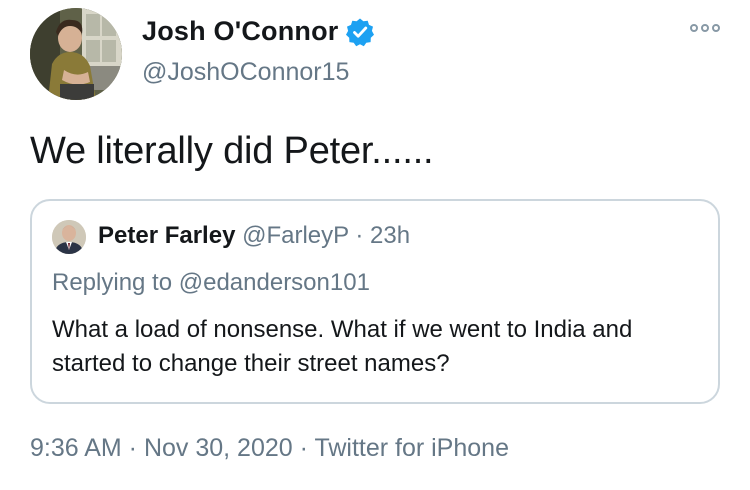 The image size is (750, 490). Describe the element at coordinates (69, 237) in the screenshot. I see `quoted-author-avatar` at that location.